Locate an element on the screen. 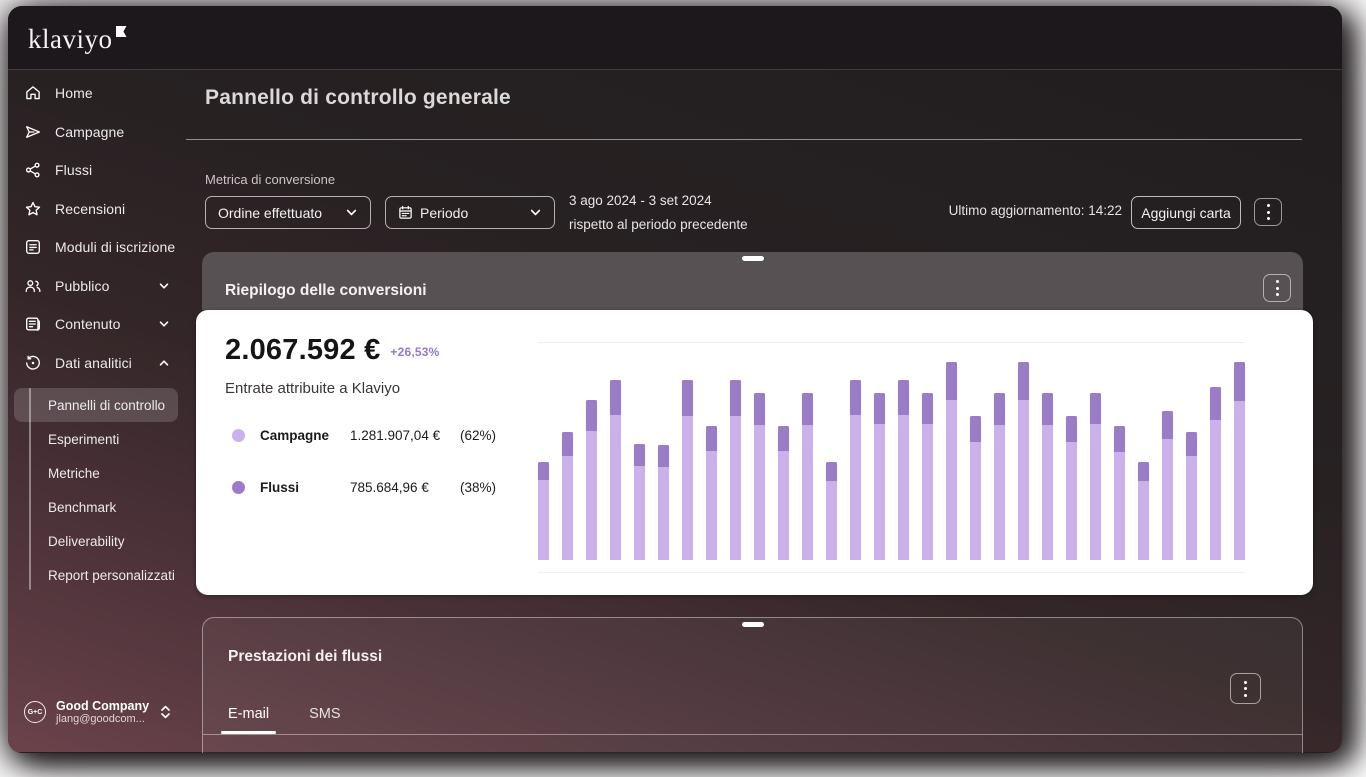  star-icon is located at coordinates (33, 209).